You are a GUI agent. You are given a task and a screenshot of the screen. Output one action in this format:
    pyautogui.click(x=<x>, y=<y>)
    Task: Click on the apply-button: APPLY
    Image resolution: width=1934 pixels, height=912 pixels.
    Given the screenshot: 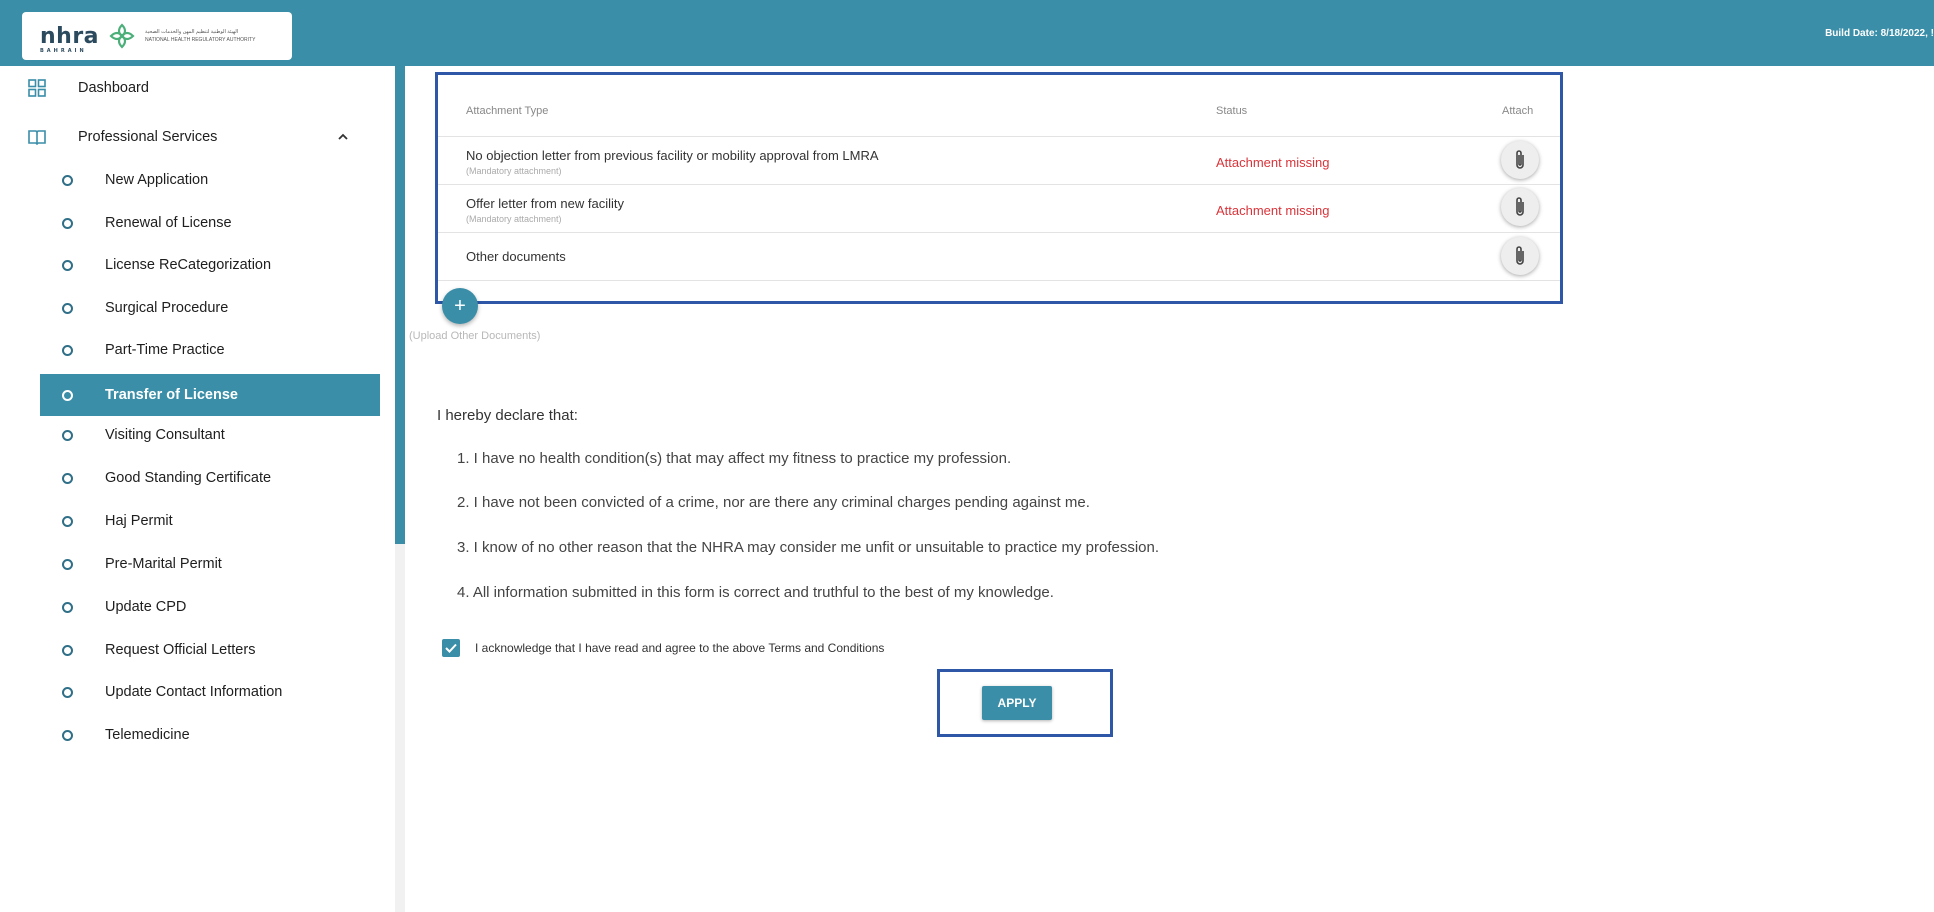 What is the action you would take?
    pyautogui.click(x=1017, y=703)
    